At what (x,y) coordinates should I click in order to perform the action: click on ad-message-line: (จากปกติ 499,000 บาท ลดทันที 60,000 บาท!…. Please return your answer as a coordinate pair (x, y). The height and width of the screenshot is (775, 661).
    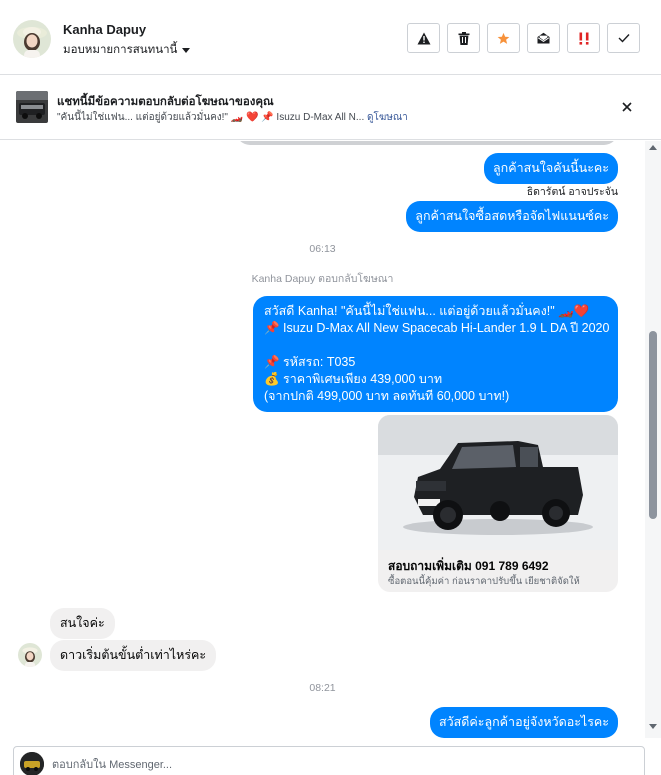
    Looking at the image, I should click on (387, 396).